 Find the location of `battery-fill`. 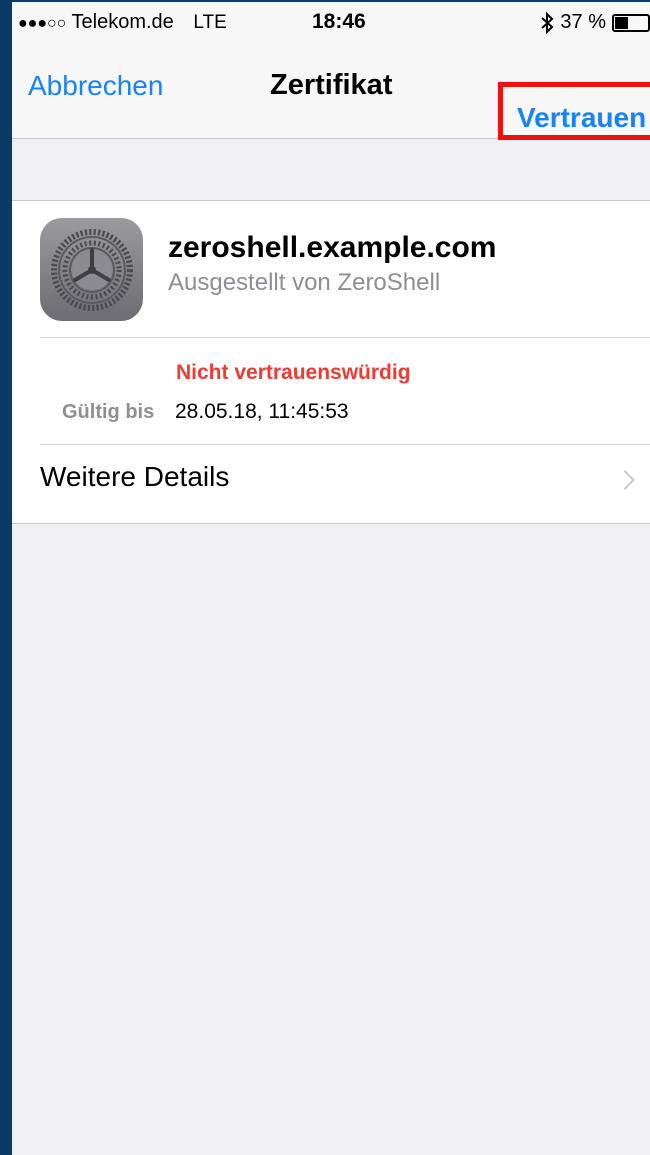

battery-fill is located at coordinates (621, 22).